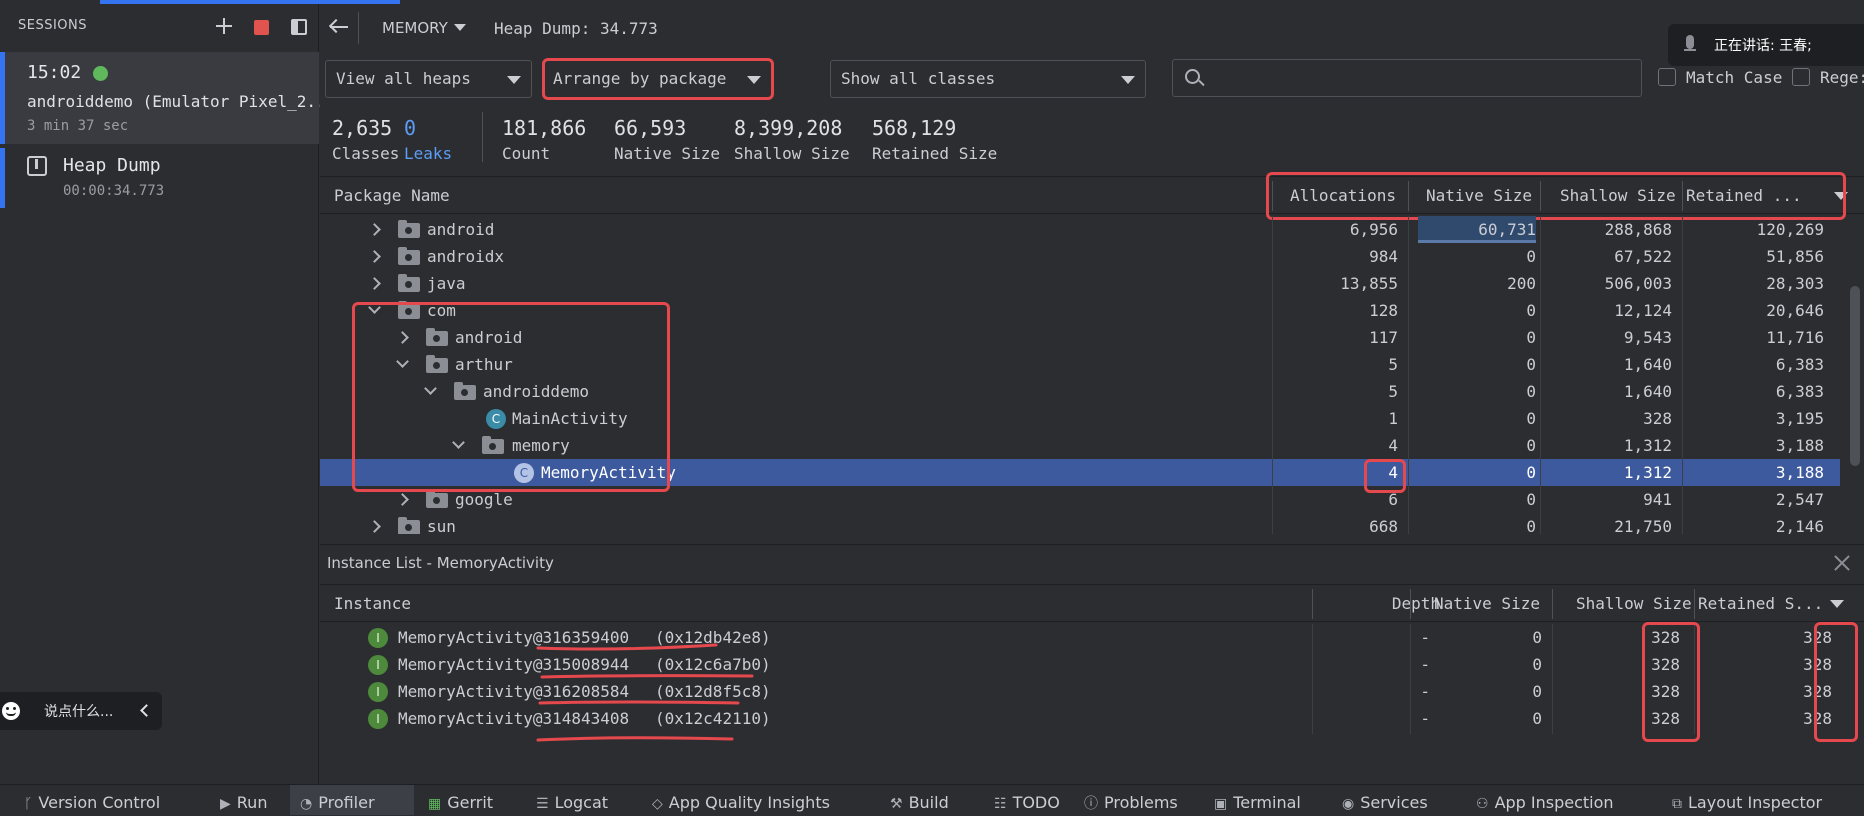  What do you see at coordinates (261, 27) in the screenshot?
I see `stop-session-icon` at bounding box center [261, 27].